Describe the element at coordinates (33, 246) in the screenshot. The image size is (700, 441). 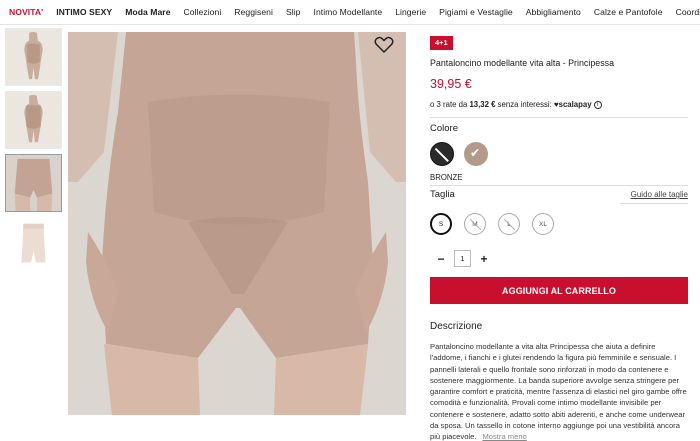
I see `thumbnail-flat-product` at that location.